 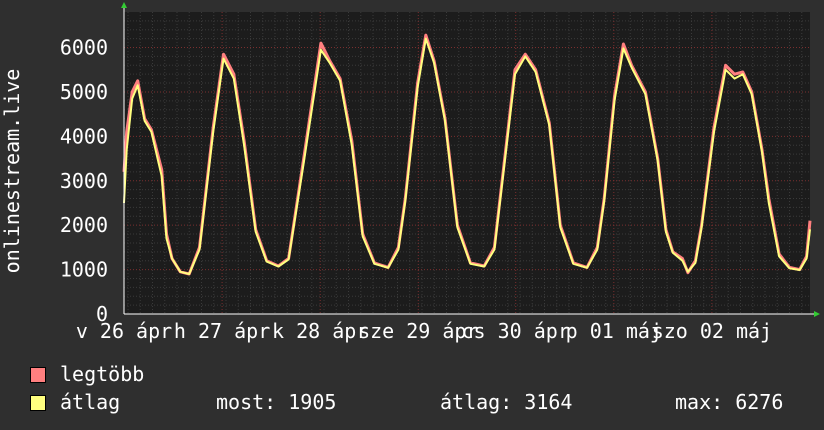 I want to click on x-axis-arrow-icon, so click(x=817, y=314).